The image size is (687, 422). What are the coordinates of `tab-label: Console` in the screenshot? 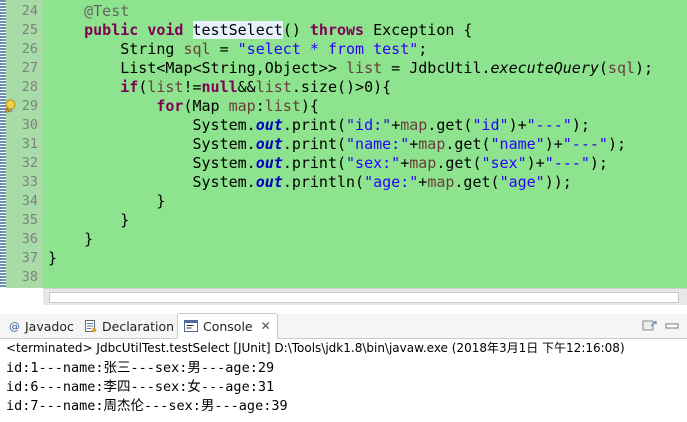 It's located at (228, 326).